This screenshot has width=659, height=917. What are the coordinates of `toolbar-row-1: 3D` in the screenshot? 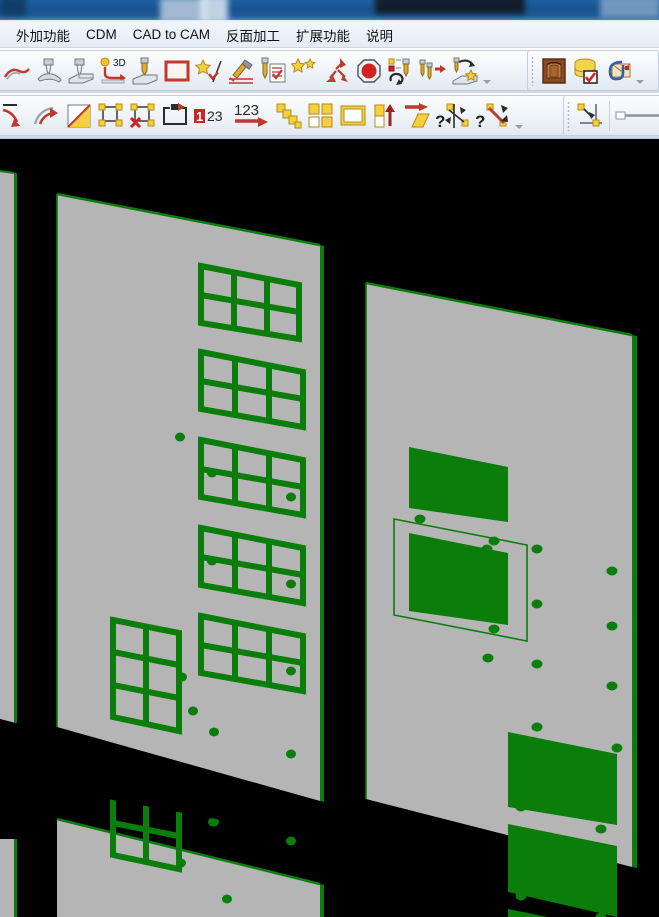 It's located at (329, 71).